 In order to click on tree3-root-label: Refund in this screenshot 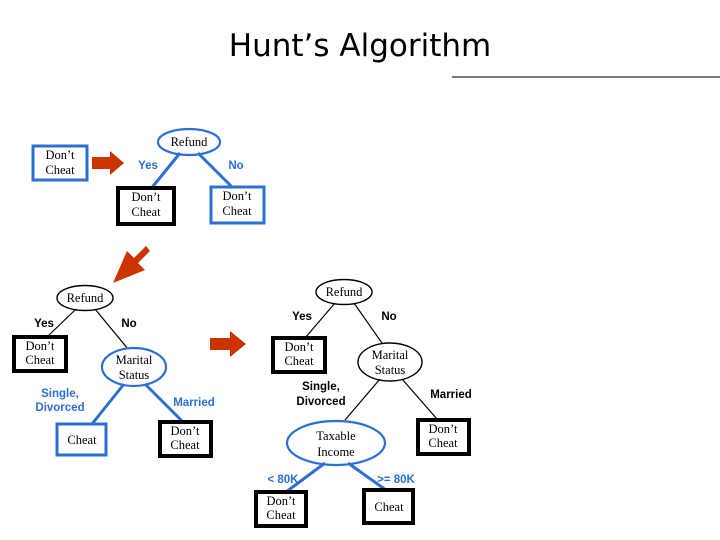, I will do `click(345, 292)`.